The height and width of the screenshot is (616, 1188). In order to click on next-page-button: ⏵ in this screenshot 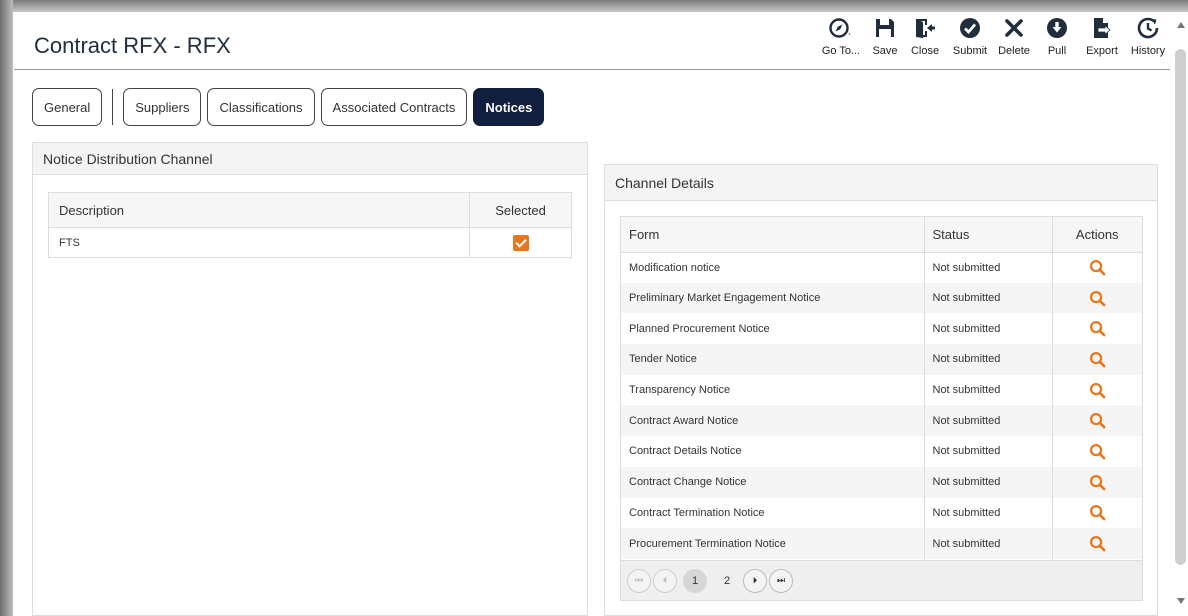, I will do `click(755, 580)`.